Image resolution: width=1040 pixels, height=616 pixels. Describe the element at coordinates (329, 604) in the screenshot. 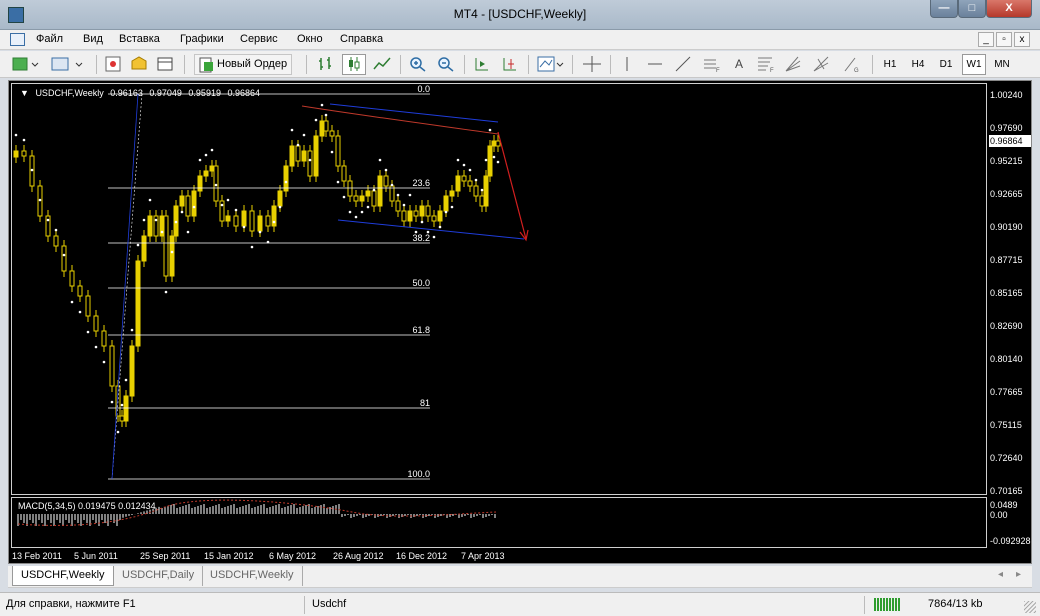

I see `status-profile: Usdchf` at that location.